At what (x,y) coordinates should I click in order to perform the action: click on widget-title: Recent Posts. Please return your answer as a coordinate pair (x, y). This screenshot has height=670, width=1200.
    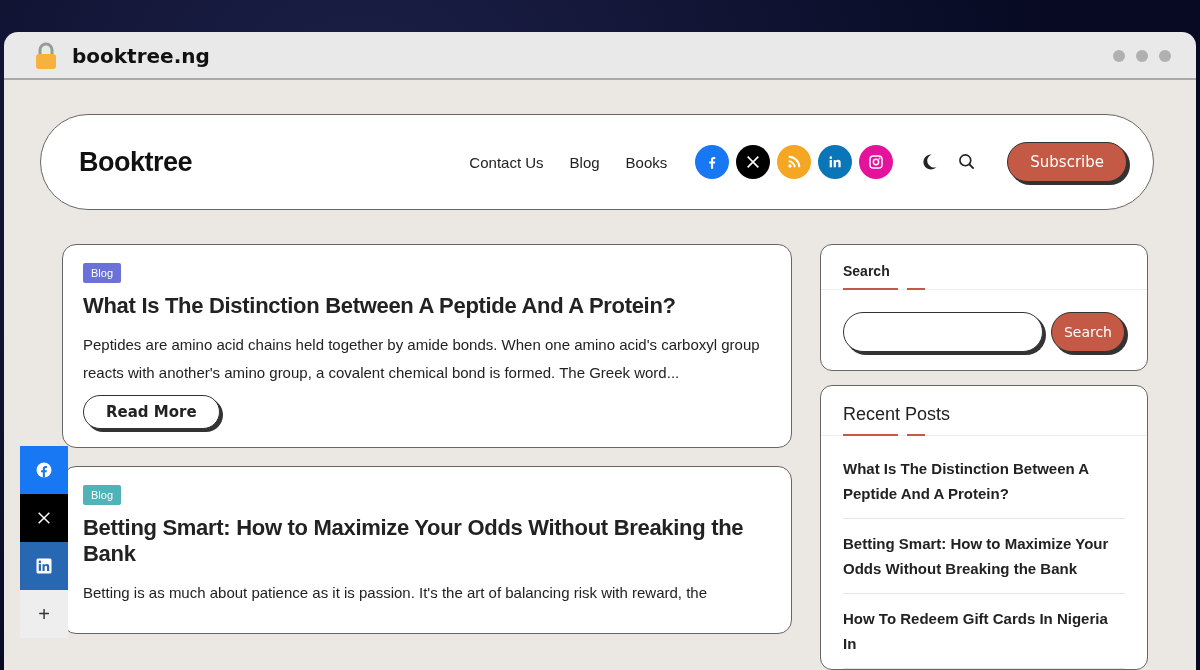
    Looking at the image, I should click on (897, 414).